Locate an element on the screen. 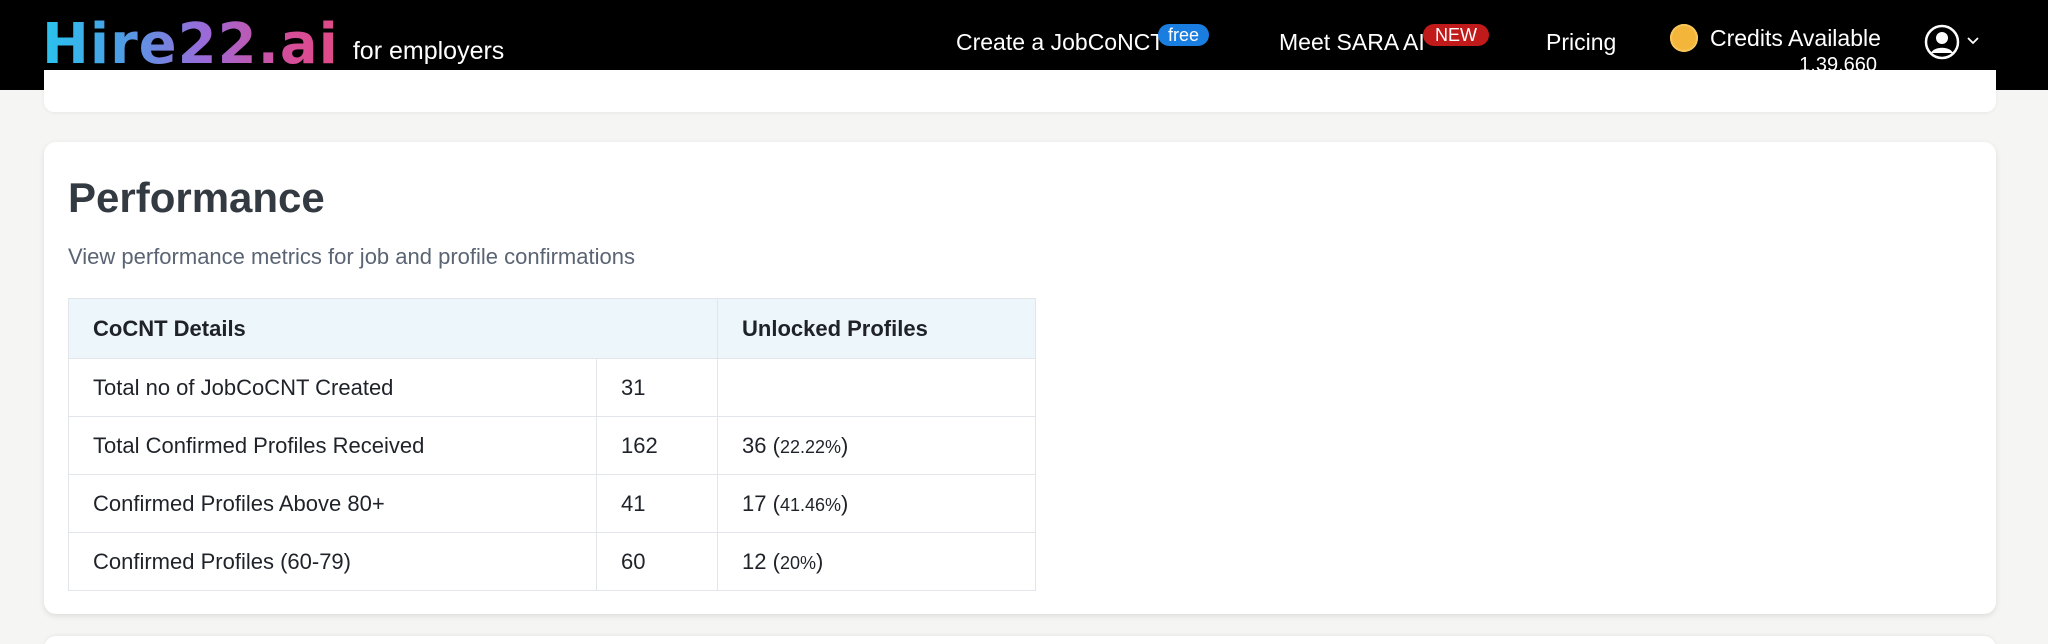 The height and width of the screenshot is (644, 2048). free-badge: free is located at coordinates (1184, 35).